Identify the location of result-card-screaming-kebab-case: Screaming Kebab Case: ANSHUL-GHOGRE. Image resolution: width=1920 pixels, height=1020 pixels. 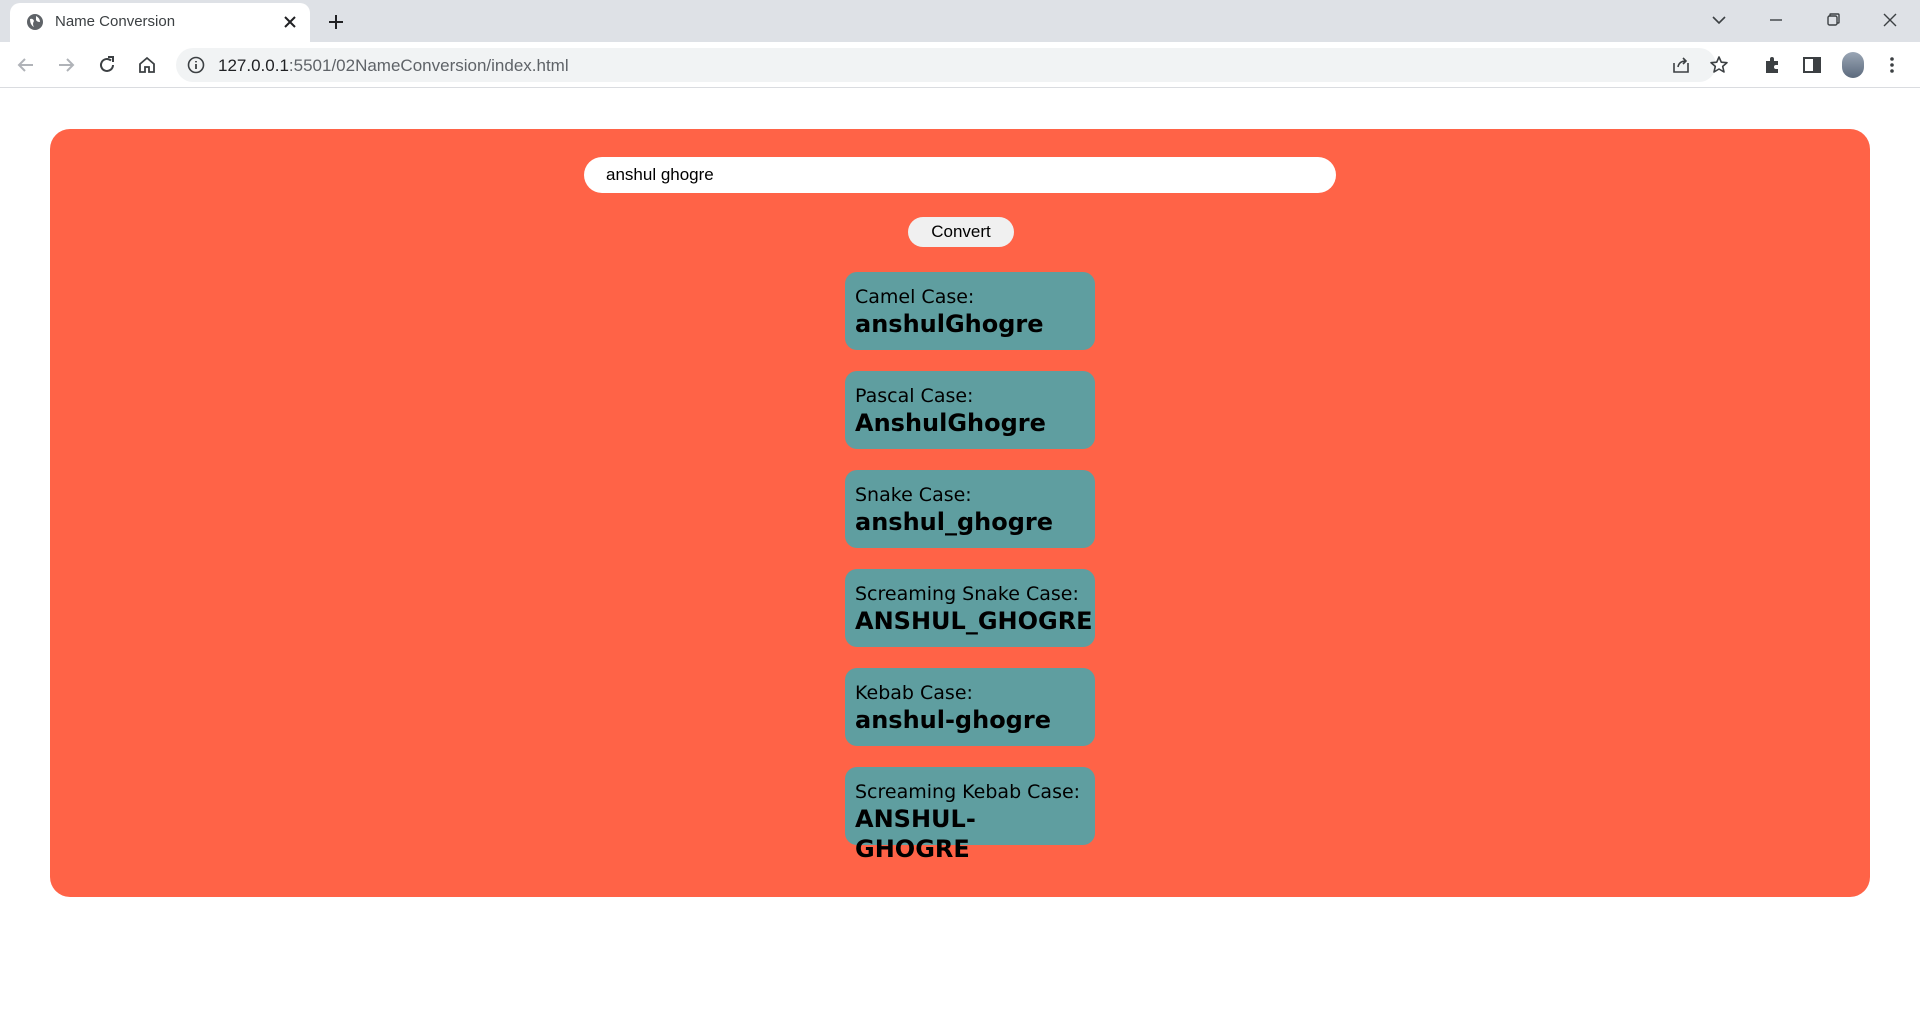
(970, 815).